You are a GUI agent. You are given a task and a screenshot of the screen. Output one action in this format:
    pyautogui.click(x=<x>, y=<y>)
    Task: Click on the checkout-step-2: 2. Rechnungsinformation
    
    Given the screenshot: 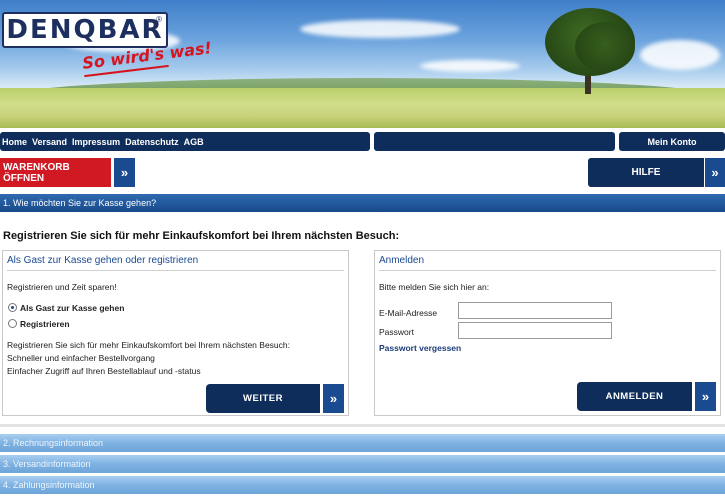 What is the action you would take?
    pyautogui.click(x=362, y=443)
    